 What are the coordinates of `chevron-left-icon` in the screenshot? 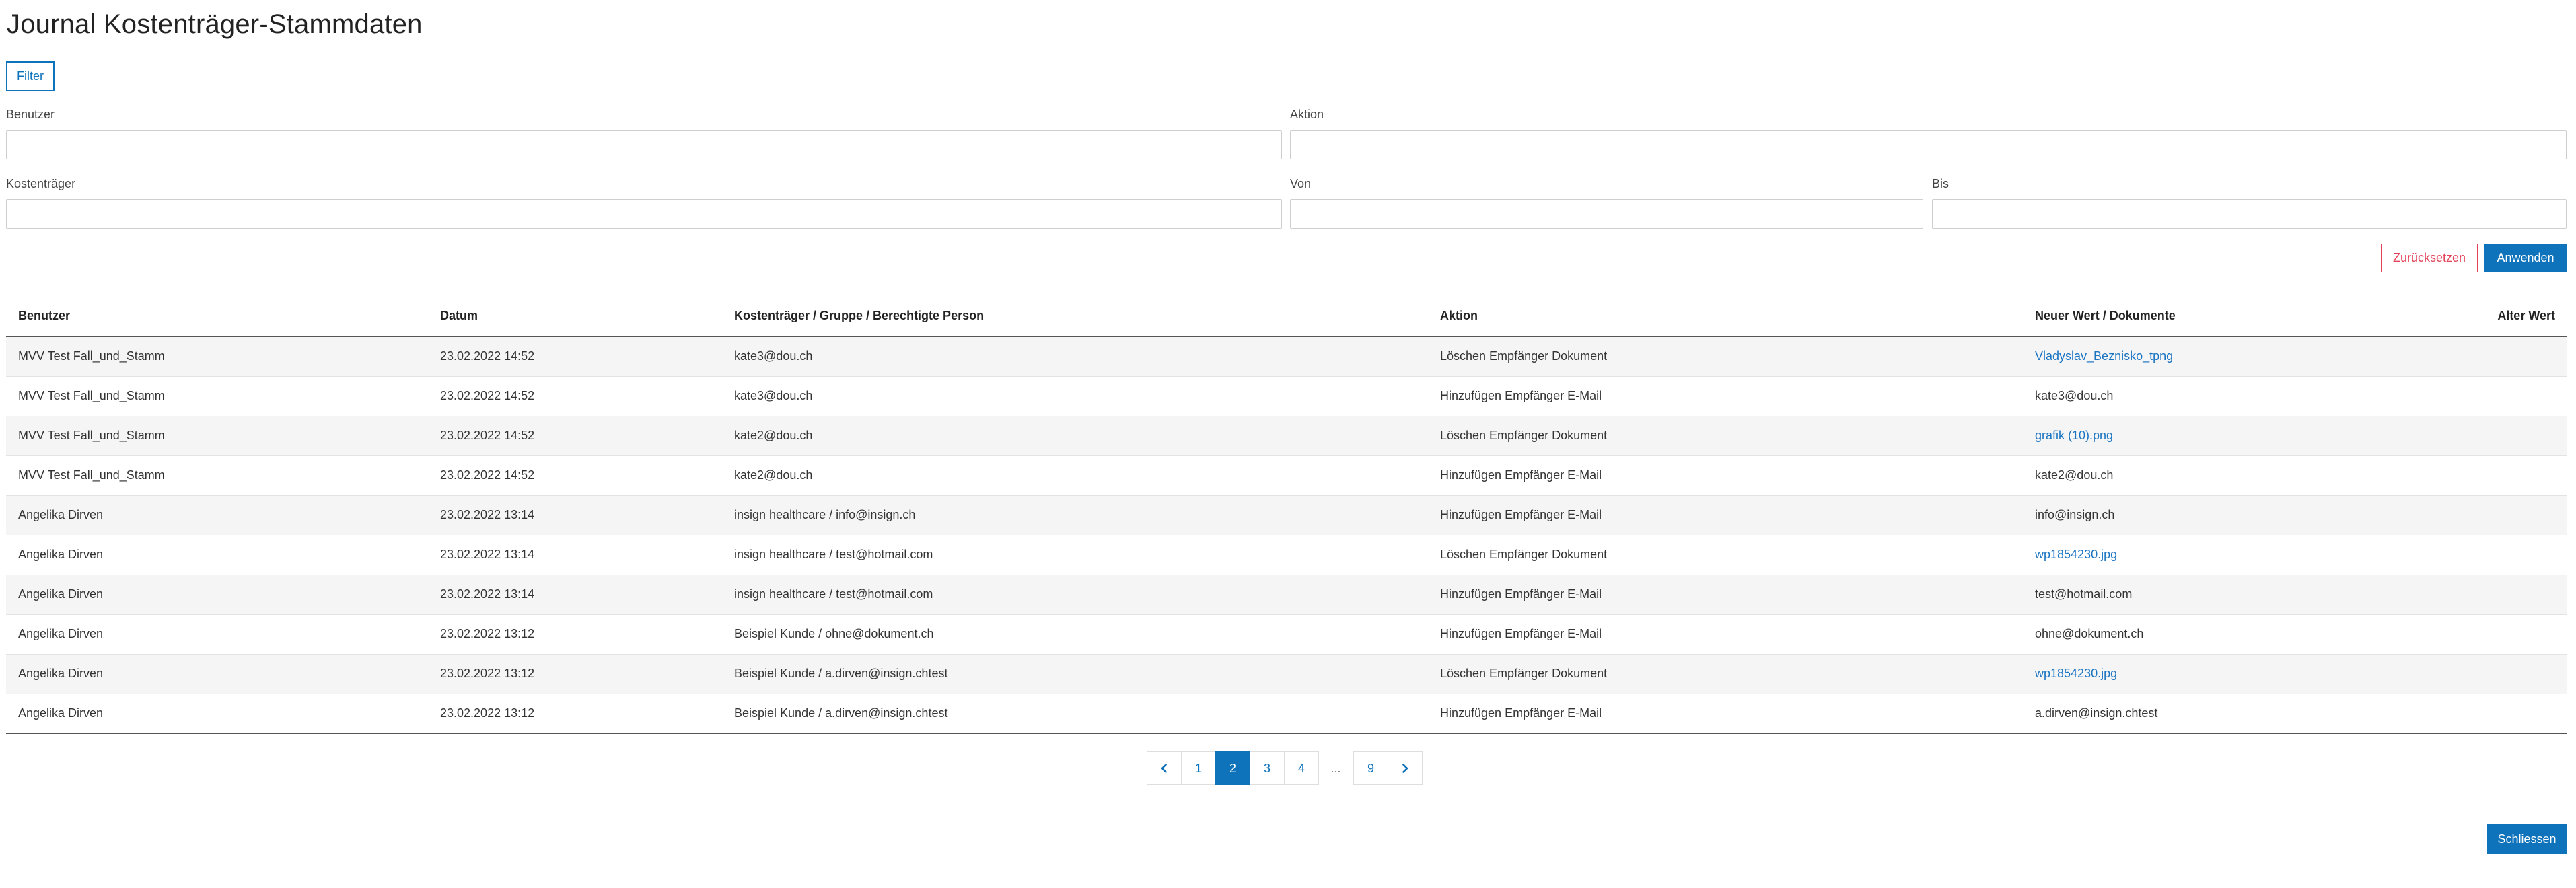 It's located at (1164, 768).